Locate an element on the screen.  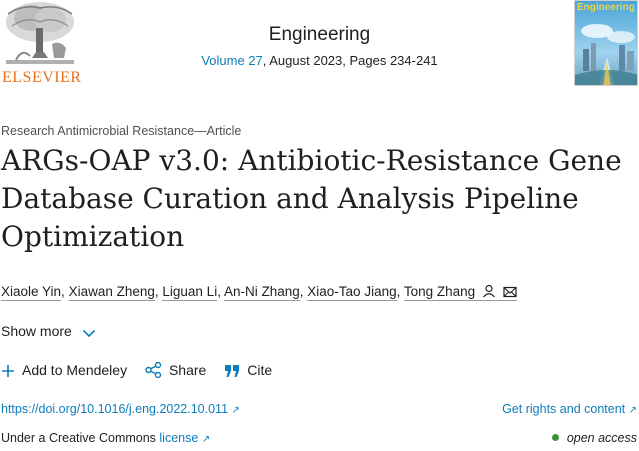
rights-text: Get rights and content is located at coordinates (564, 409).